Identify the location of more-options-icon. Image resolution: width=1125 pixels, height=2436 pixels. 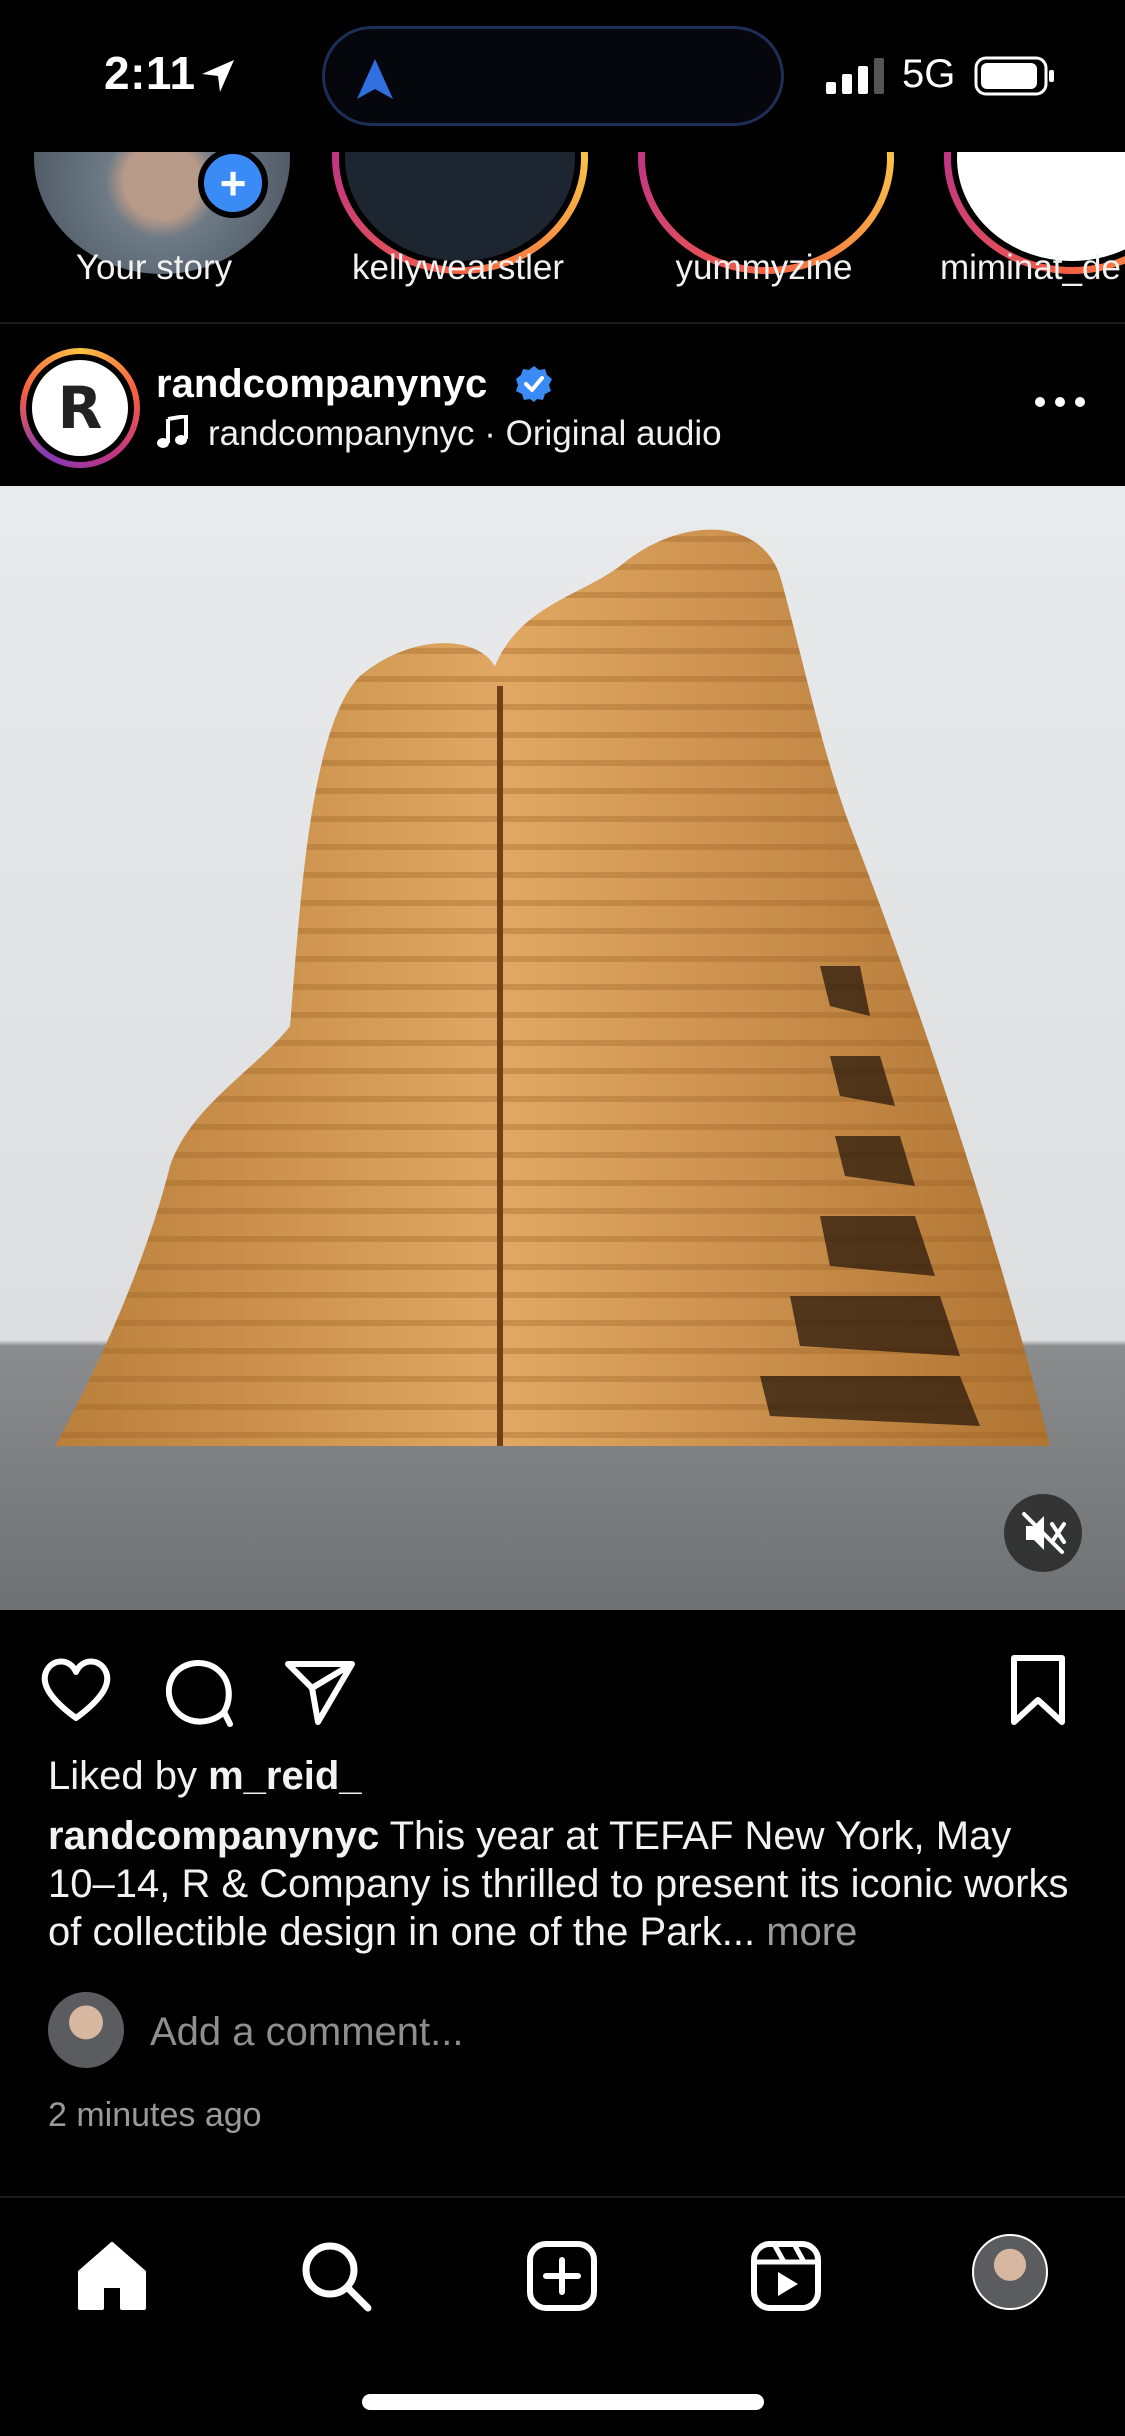
(1060, 402).